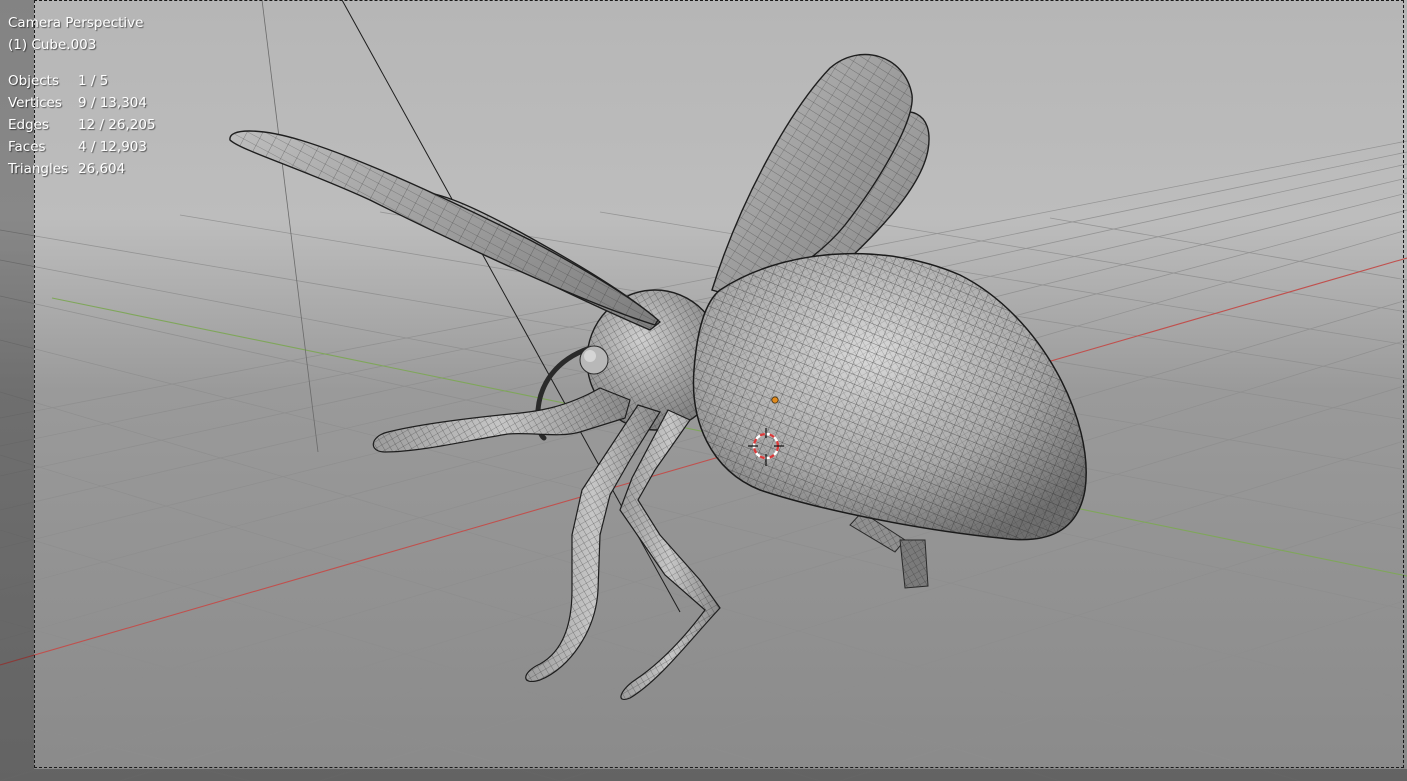 This screenshot has width=1407, height=781. I want to click on stat-value: 1 / 5, so click(93, 81).